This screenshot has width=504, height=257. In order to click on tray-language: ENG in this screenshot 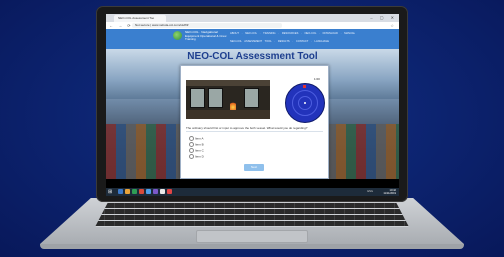, I will do `click(370, 191)`.